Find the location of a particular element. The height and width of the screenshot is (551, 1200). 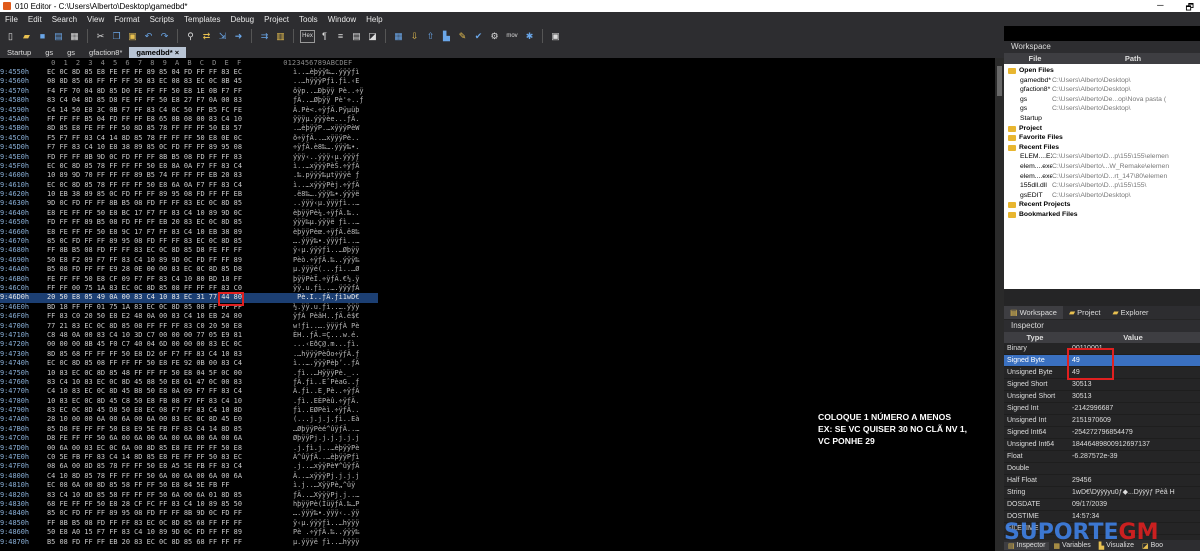

ascii-text: w!ƒì..….ÿÿÿƒÀ Pè is located at coordinates (335, 326).